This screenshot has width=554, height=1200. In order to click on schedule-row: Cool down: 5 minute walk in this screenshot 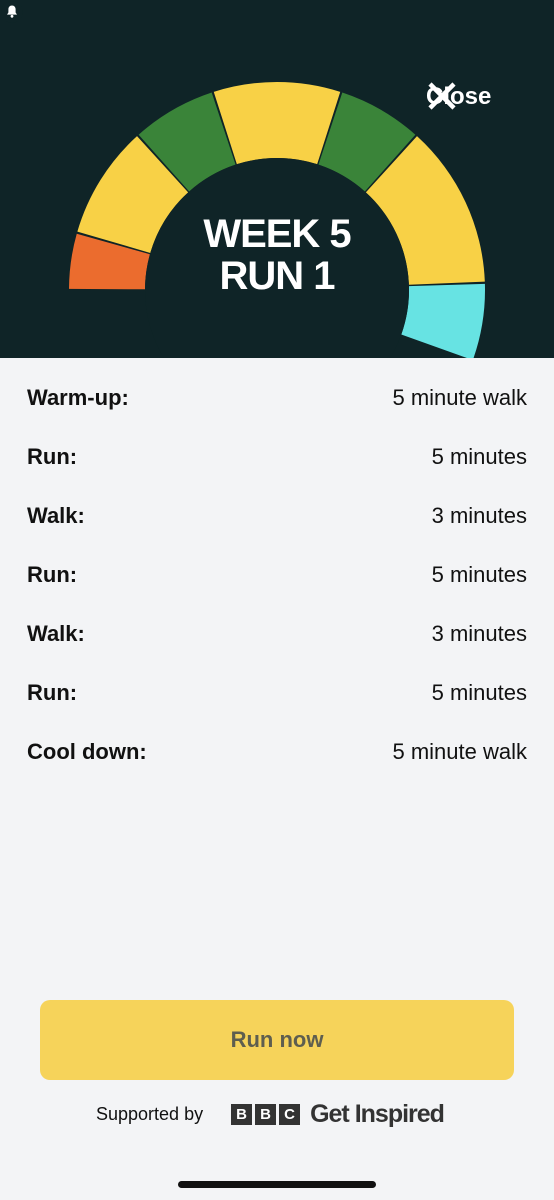, I will do `click(277, 752)`.